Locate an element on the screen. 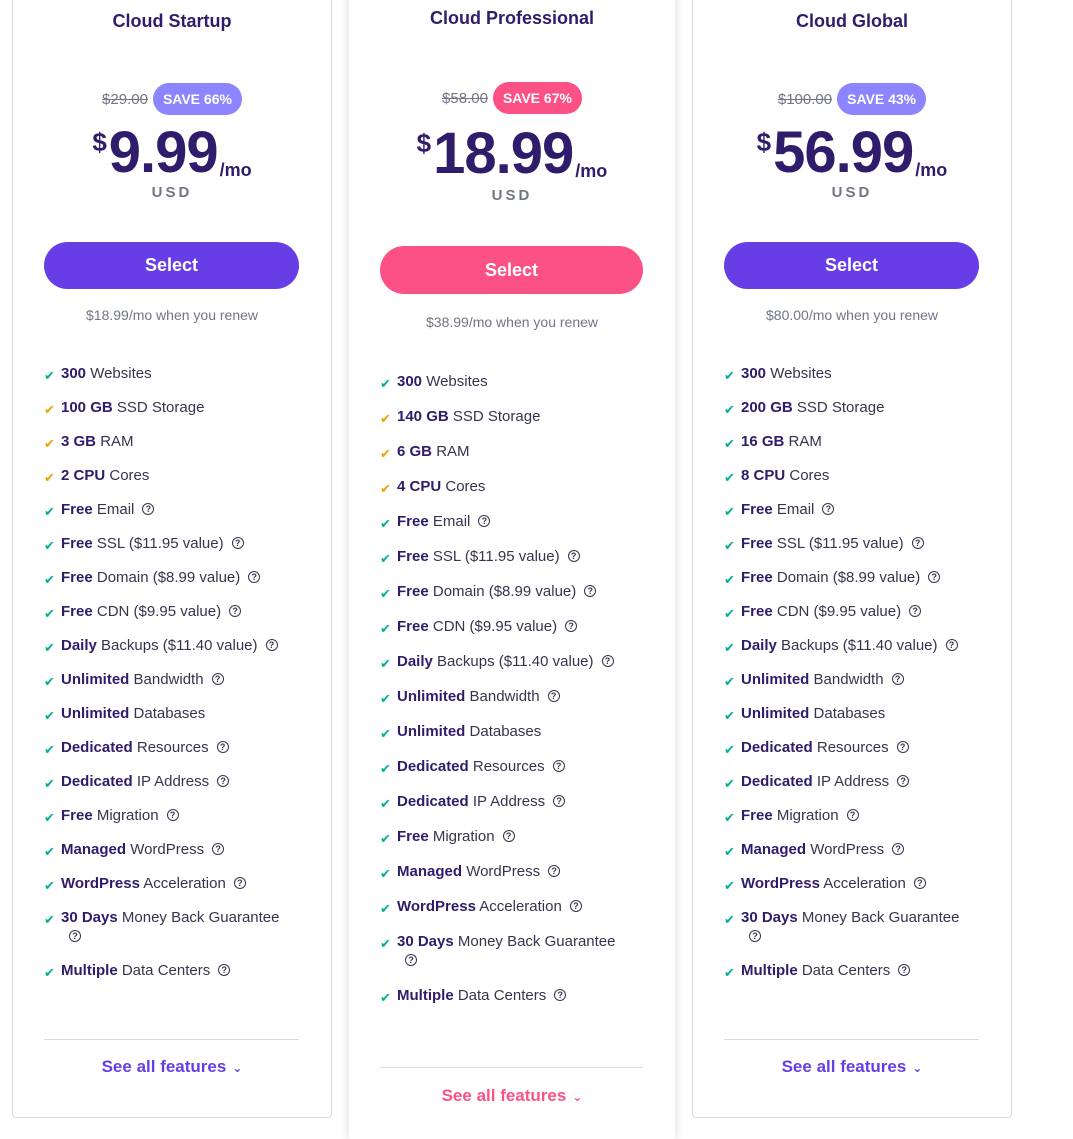 The height and width of the screenshot is (1139, 1073). feature-item: ✔ 2 CPU Cores is located at coordinates (164, 475).